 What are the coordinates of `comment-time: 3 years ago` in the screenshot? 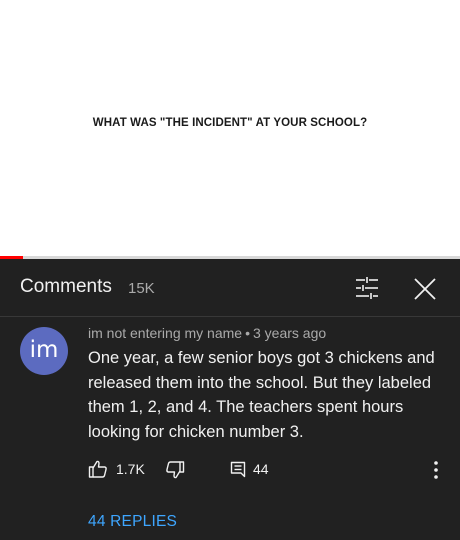 It's located at (289, 333).